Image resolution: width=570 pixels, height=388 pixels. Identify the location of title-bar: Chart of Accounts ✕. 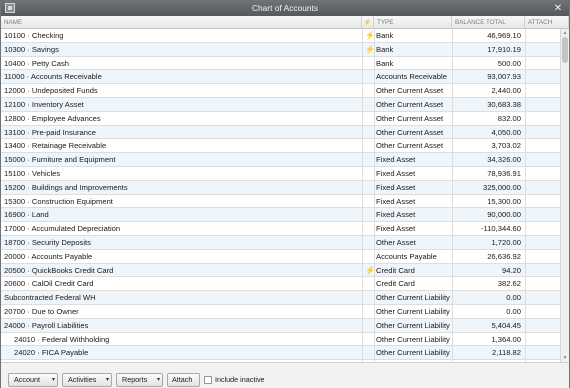
(285, 8).